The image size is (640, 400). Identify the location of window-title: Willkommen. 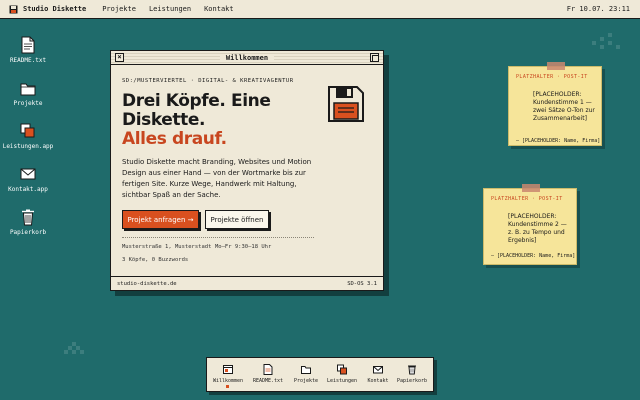
(247, 57).